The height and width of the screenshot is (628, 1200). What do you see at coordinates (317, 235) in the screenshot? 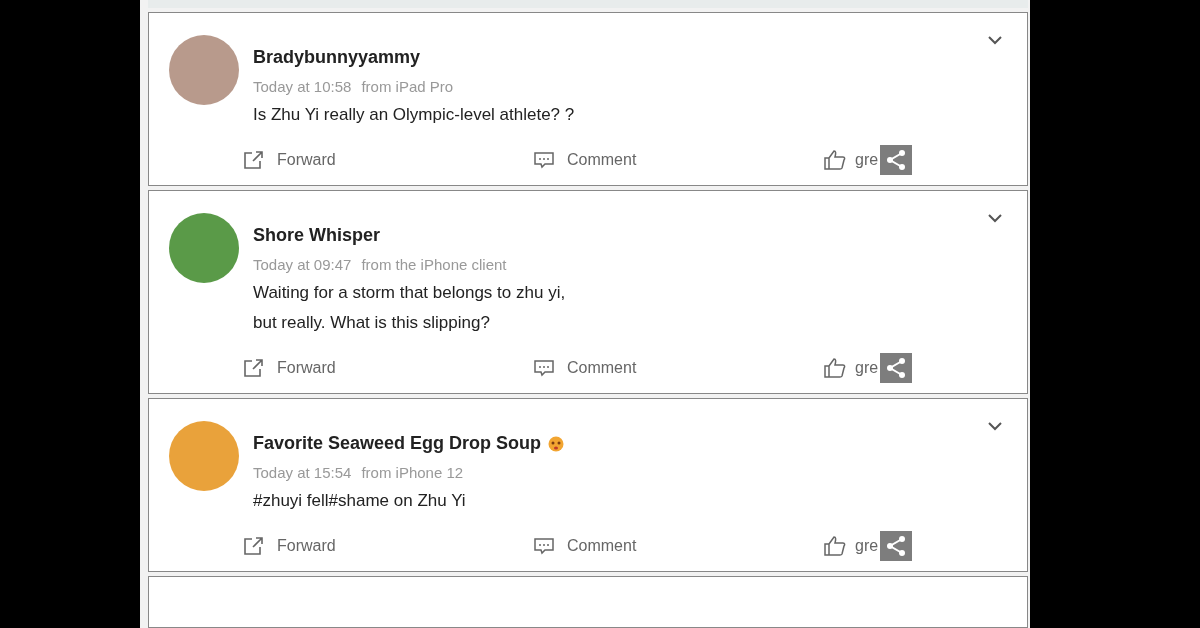
I see `author-name: Shore Whisper` at bounding box center [317, 235].